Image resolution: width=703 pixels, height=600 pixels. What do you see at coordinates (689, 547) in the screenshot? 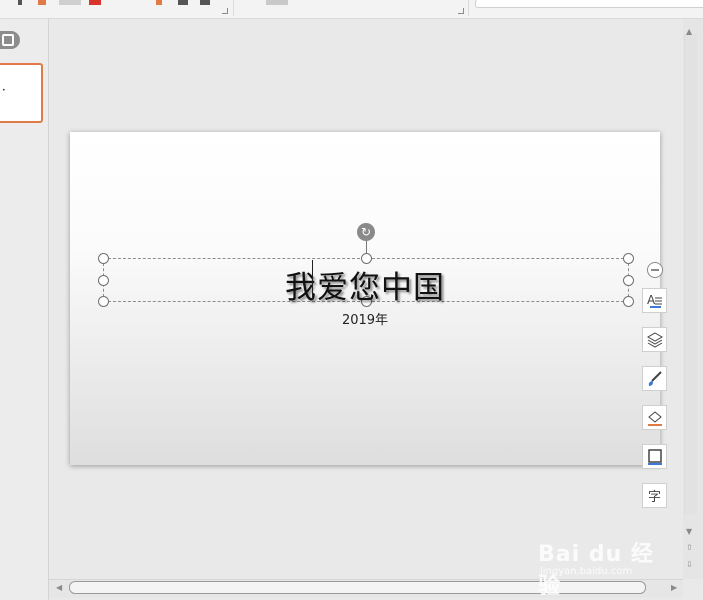
I see `previous-slide-icon: ⇧` at bounding box center [689, 547].